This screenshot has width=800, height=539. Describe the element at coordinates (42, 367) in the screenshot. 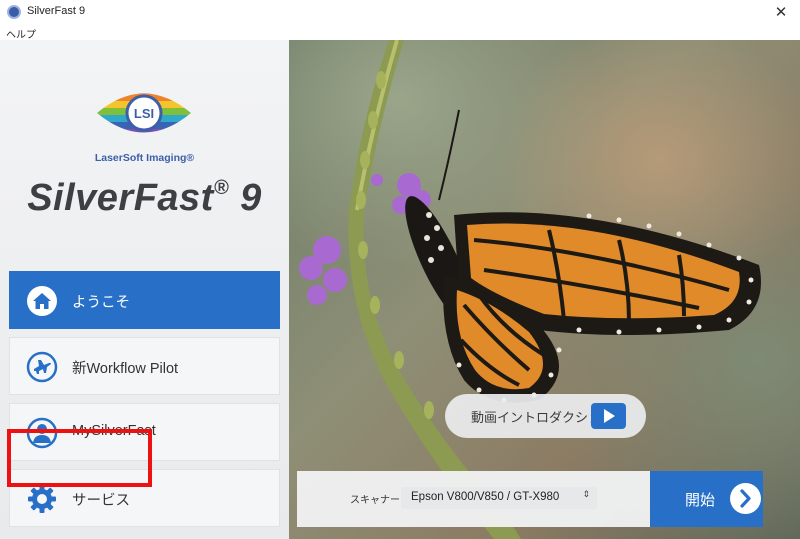

I see `airplane-icon` at that location.